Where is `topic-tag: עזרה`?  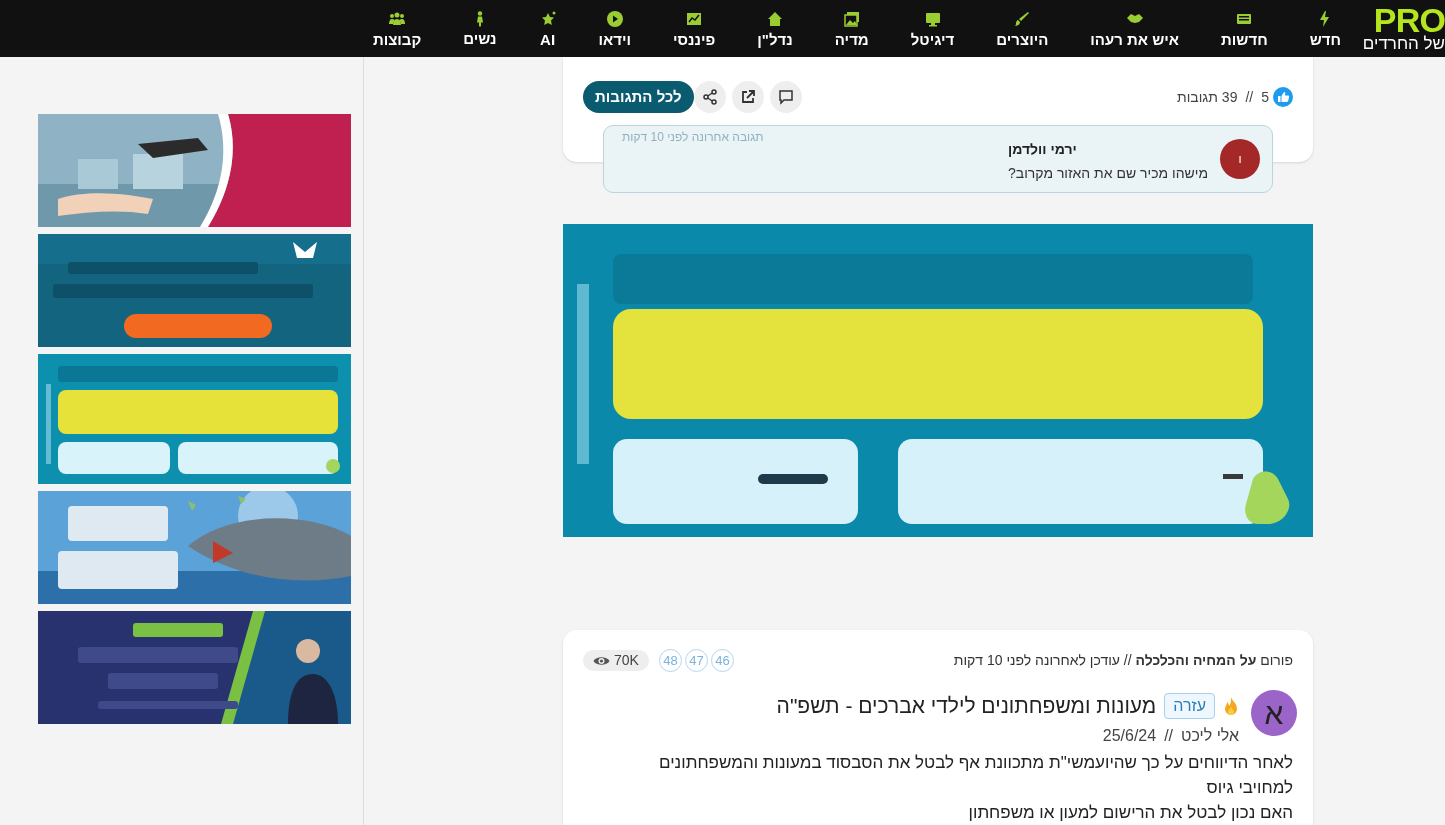 topic-tag: עזרה is located at coordinates (1189, 705).